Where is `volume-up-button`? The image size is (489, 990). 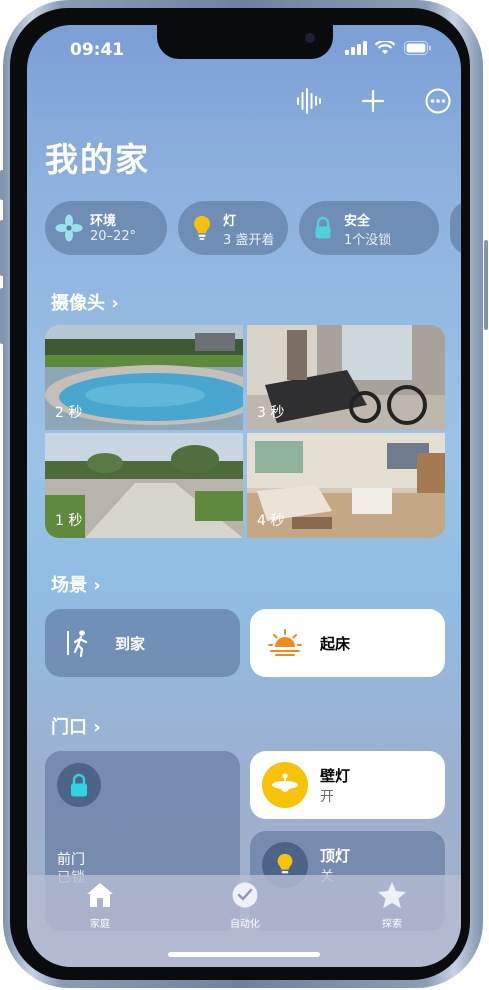
volume-up-button is located at coordinates (2, 248).